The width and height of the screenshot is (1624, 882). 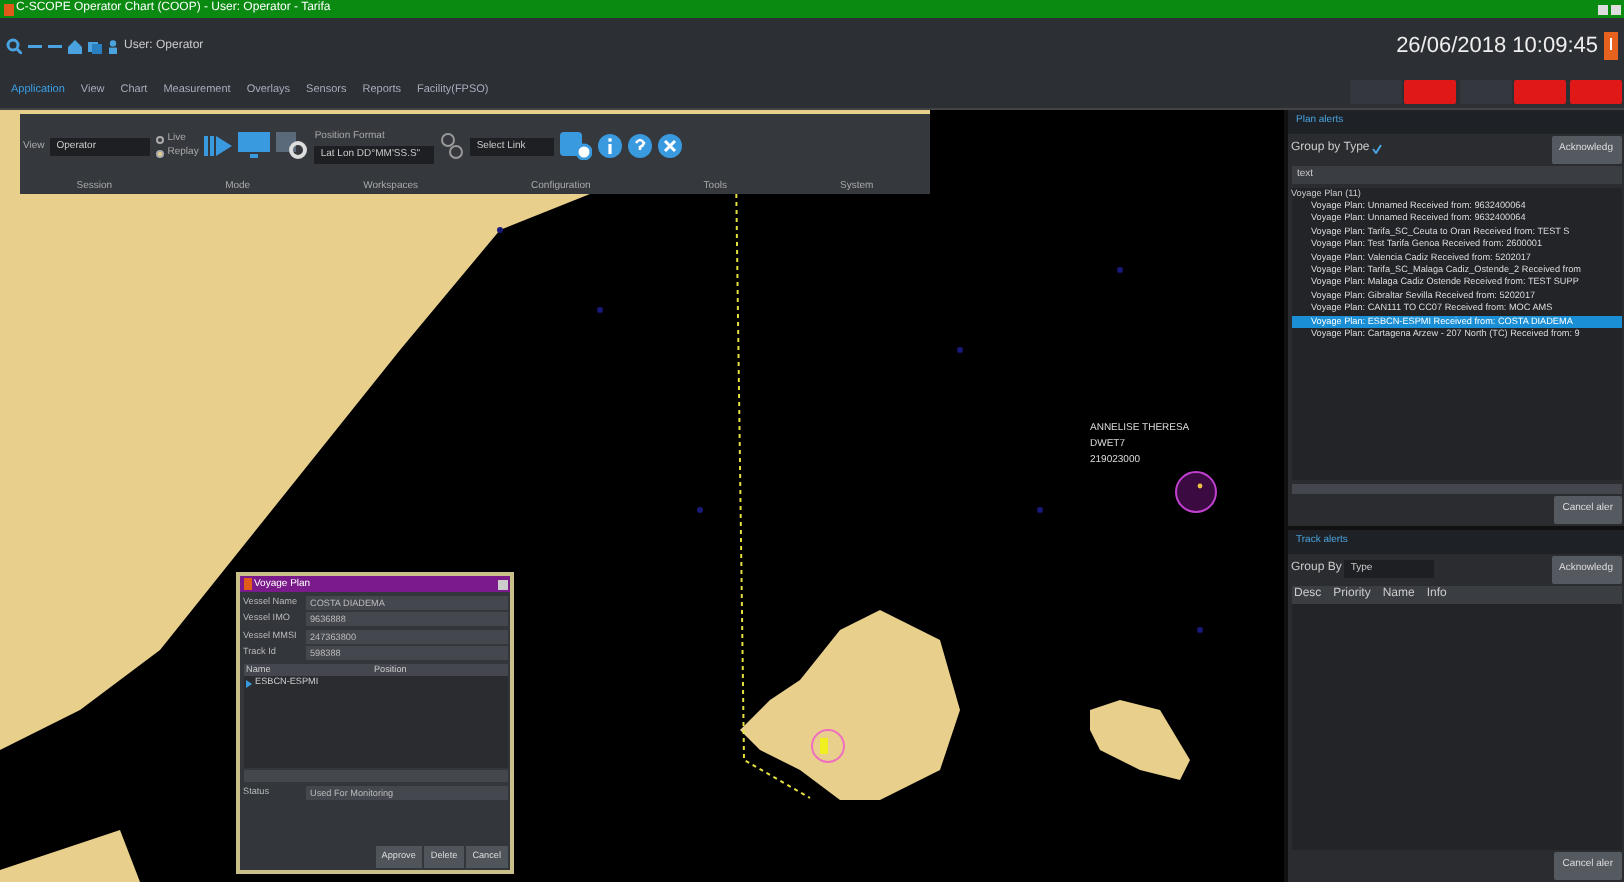 What do you see at coordinates (218, 146) in the screenshot?
I see `play-icon` at bounding box center [218, 146].